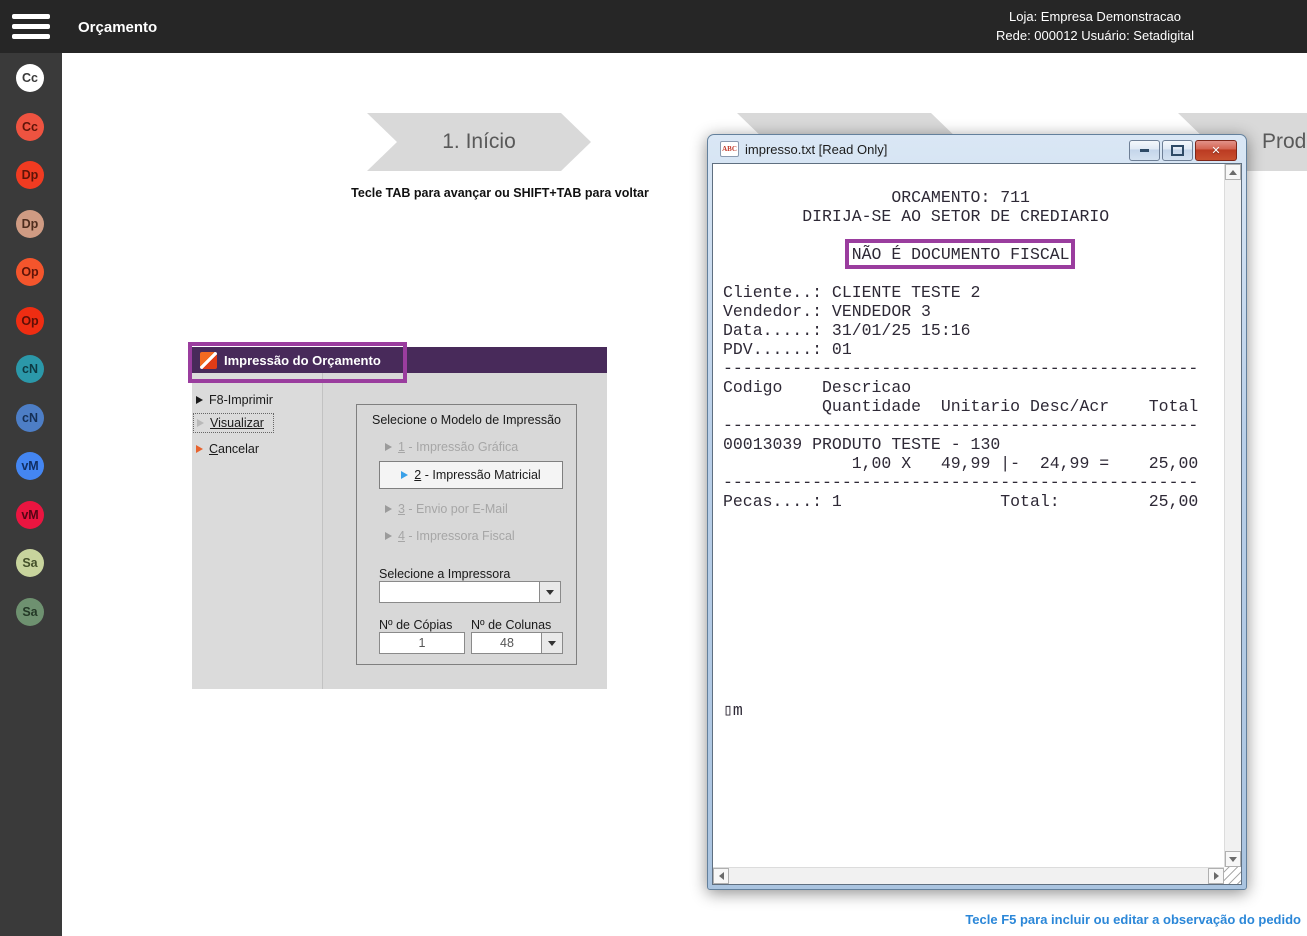 Image resolution: width=1307 pixels, height=936 pixels. I want to click on sidebar-item-cc-1: Cc, so click(30, 78).